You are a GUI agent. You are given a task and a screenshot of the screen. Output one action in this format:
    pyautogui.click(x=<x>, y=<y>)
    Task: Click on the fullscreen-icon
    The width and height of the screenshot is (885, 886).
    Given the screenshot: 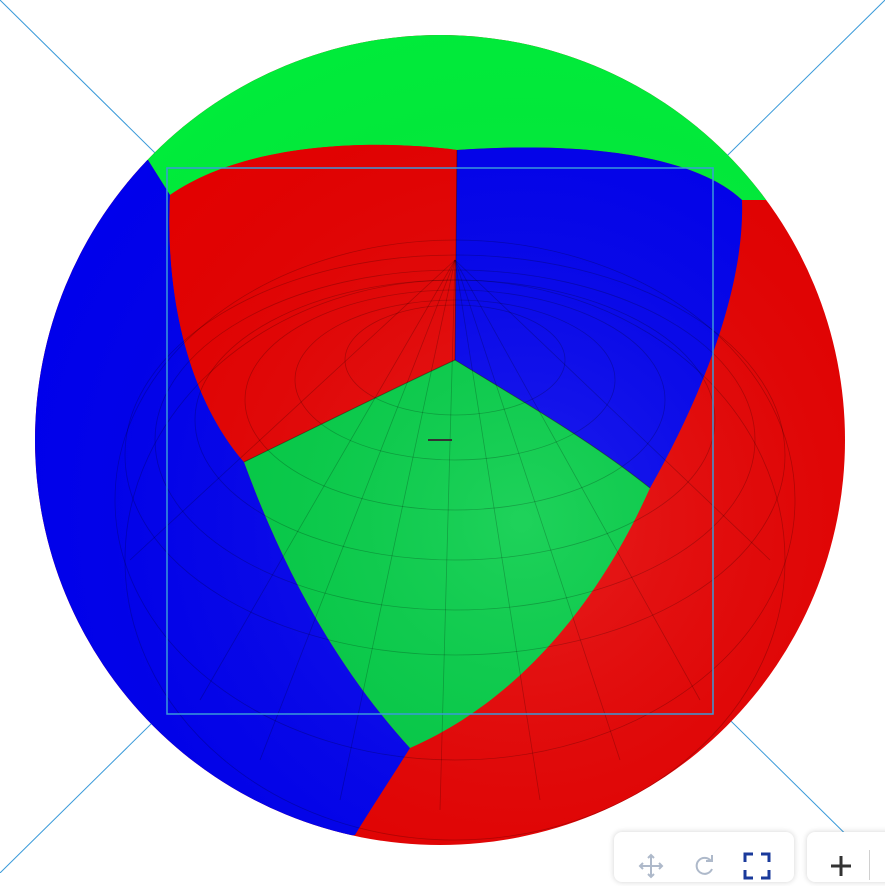 What is the action you would take?
    pyautogui.click(x=757, y=866)
    